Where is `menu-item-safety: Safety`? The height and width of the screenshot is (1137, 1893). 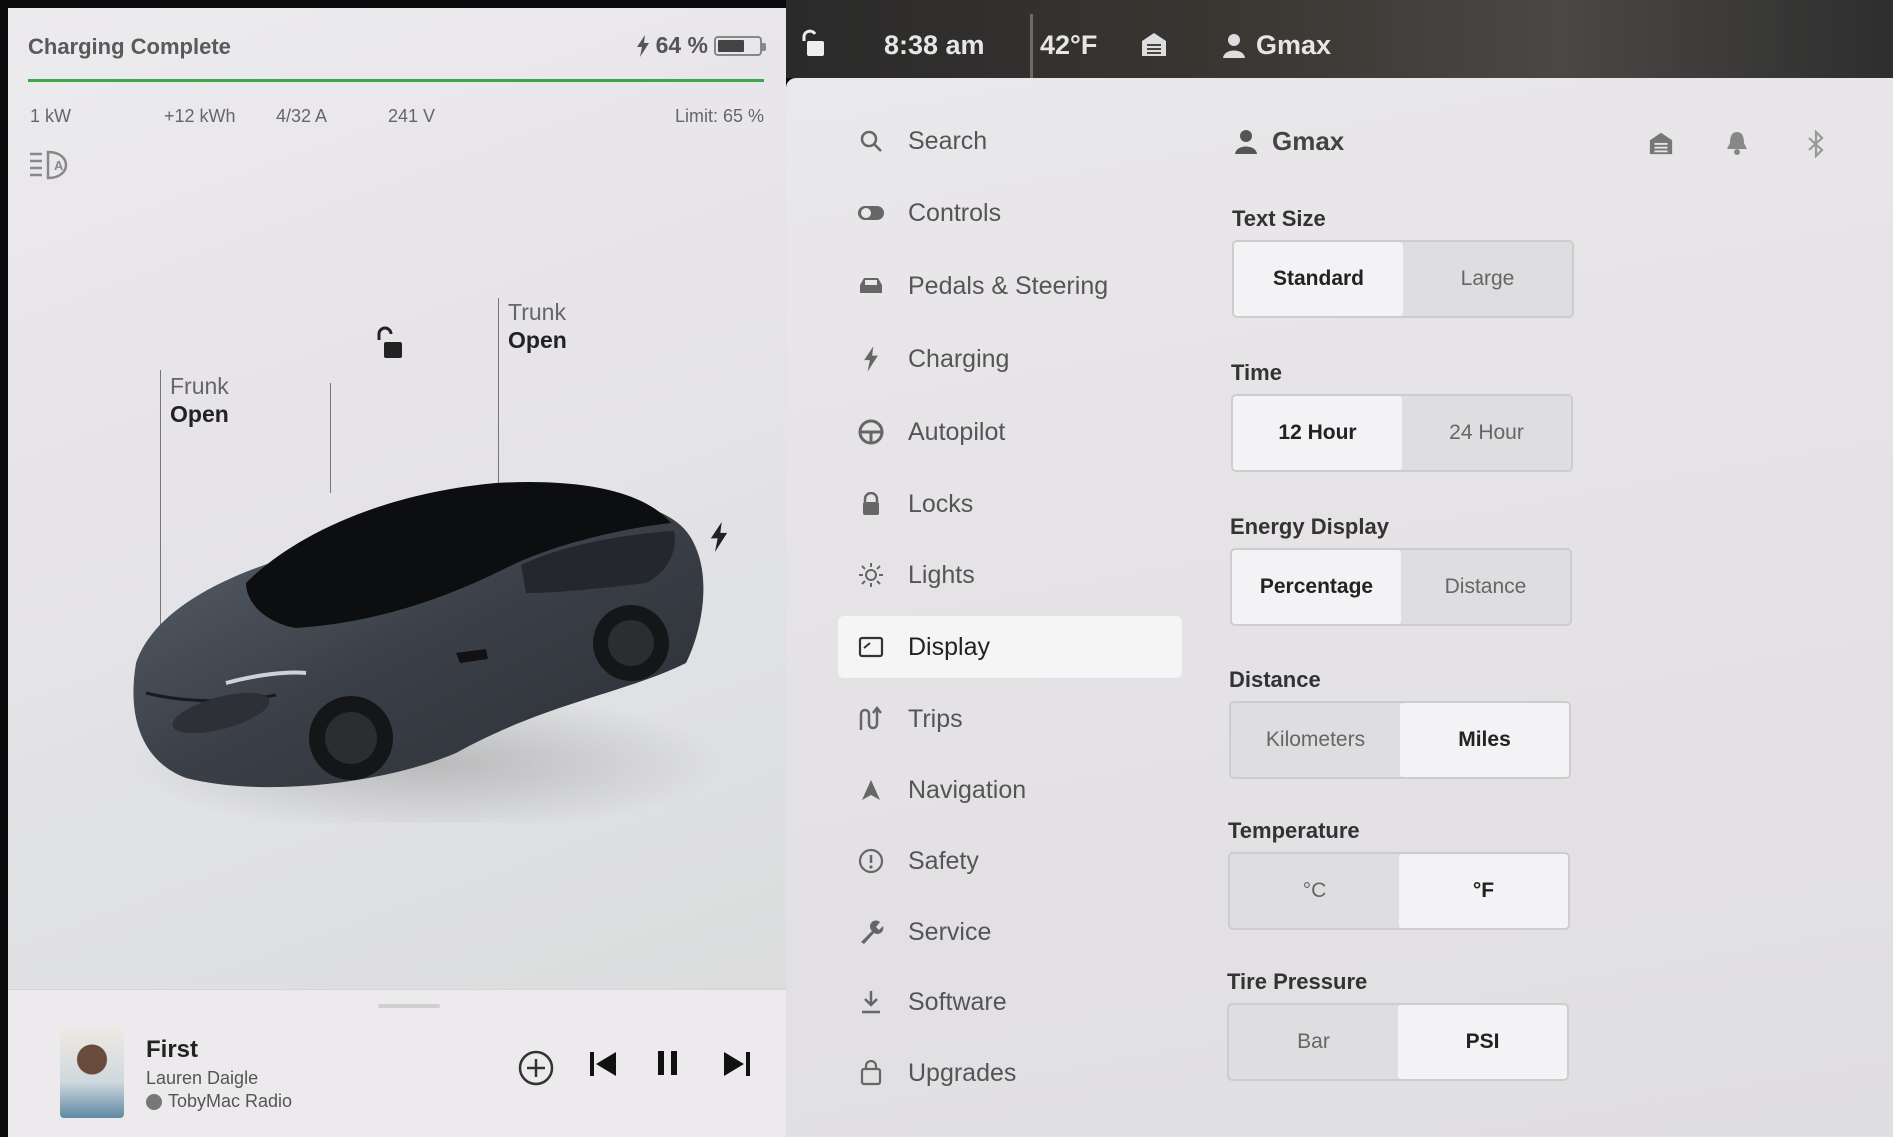 menu-item-safety: Safety is located at coordinates (1010, 861).